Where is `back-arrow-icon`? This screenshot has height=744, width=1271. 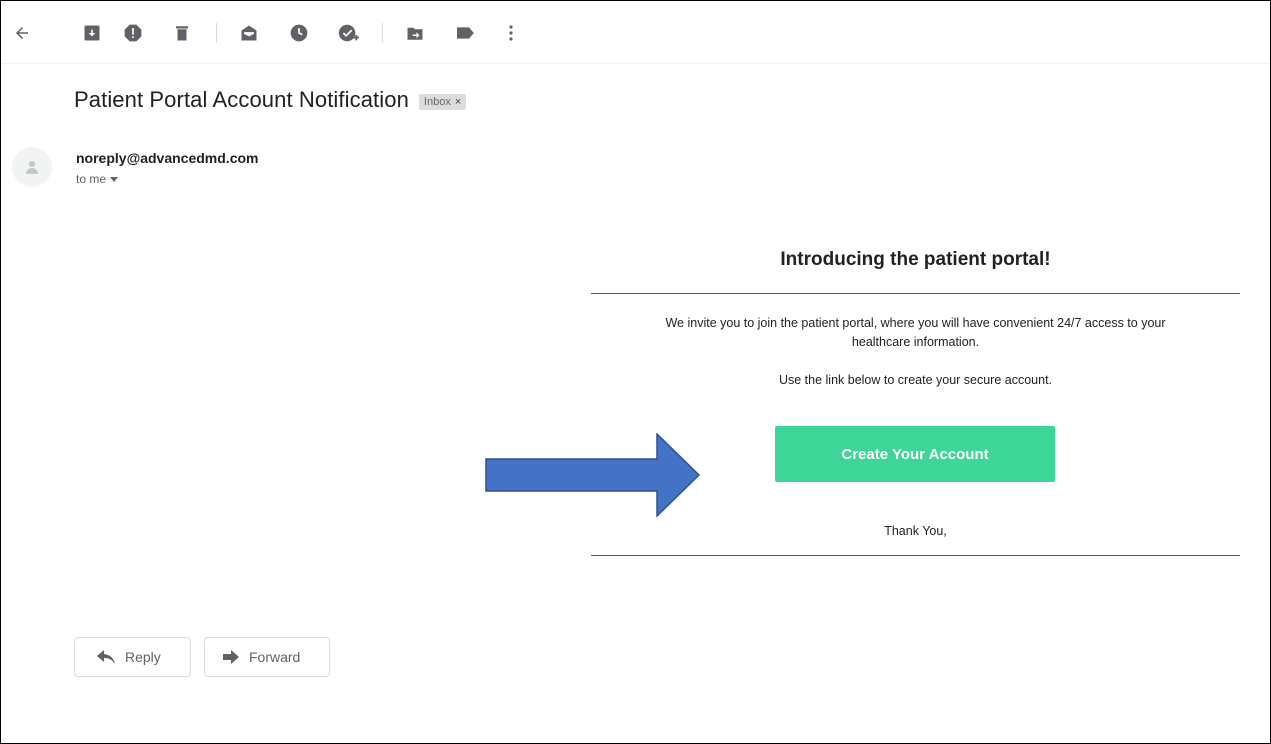
back-arrow-icon is located at coordinates (22, 33).